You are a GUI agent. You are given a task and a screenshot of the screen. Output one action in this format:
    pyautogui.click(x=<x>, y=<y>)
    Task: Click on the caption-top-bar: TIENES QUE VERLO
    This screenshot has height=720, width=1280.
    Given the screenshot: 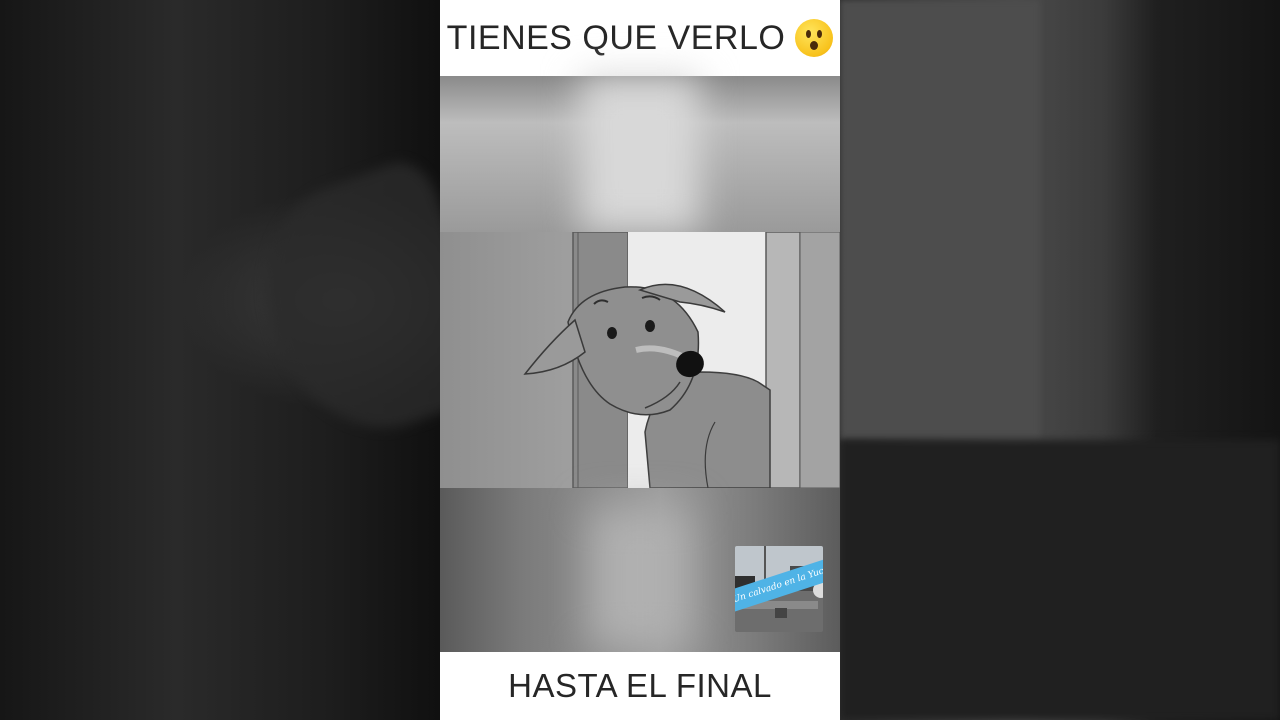 What is the action you would take?
    pyautogui.click(x=640, y=38)
    